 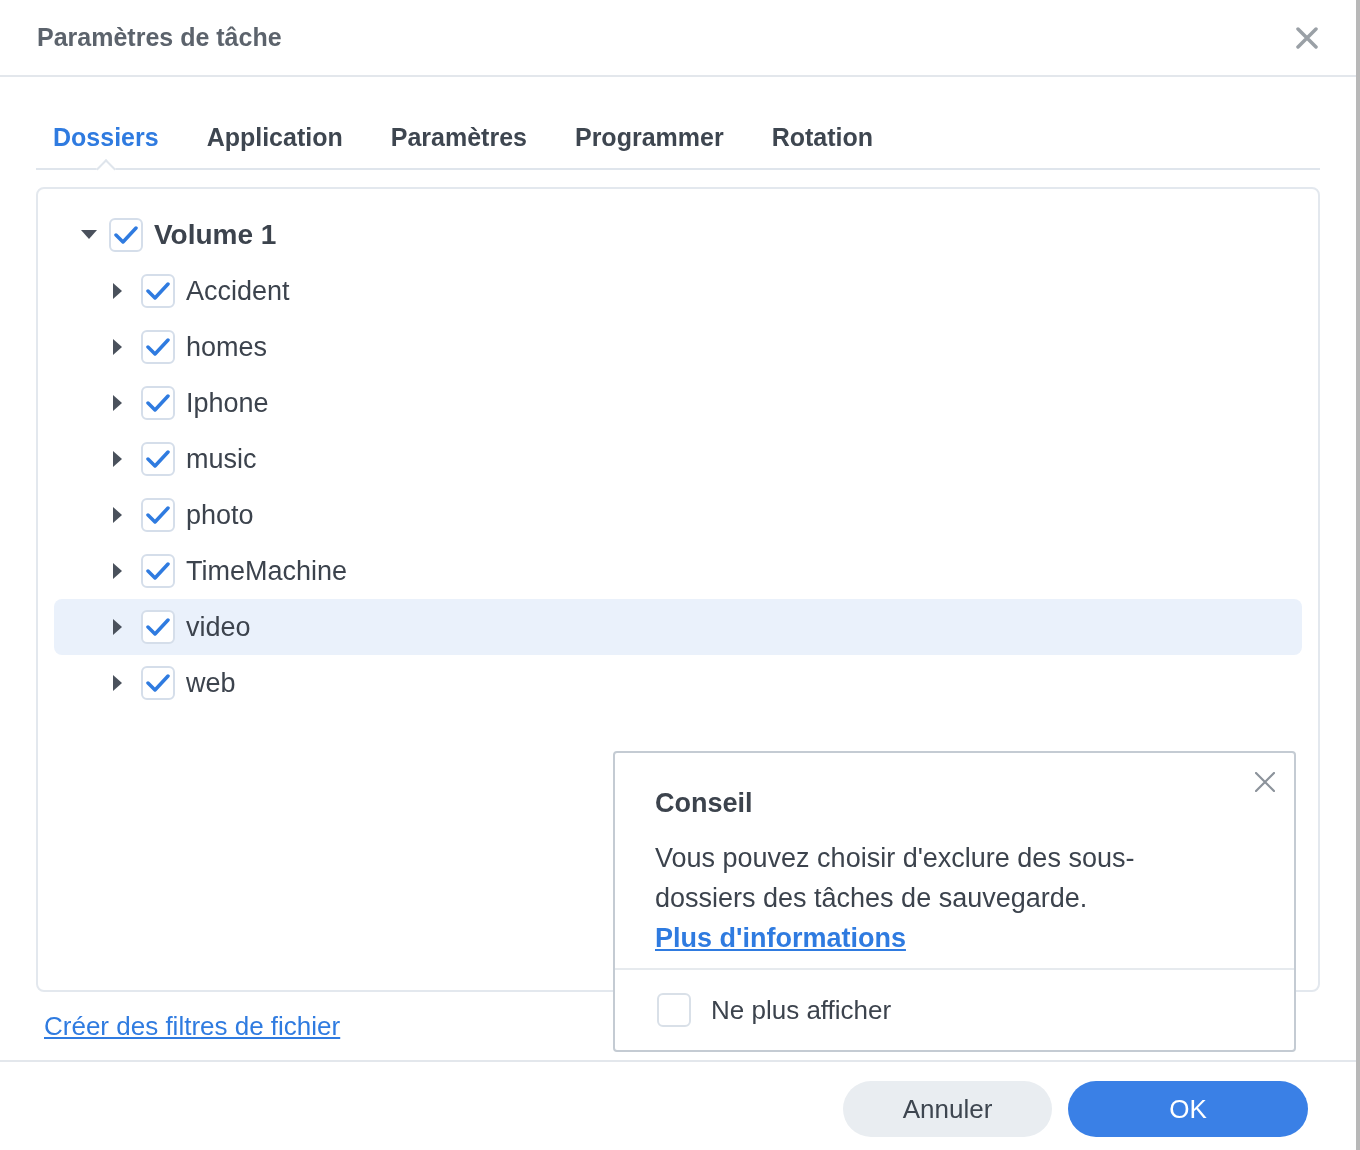 I want to click on checkbox, so click(x=674, y=1010).